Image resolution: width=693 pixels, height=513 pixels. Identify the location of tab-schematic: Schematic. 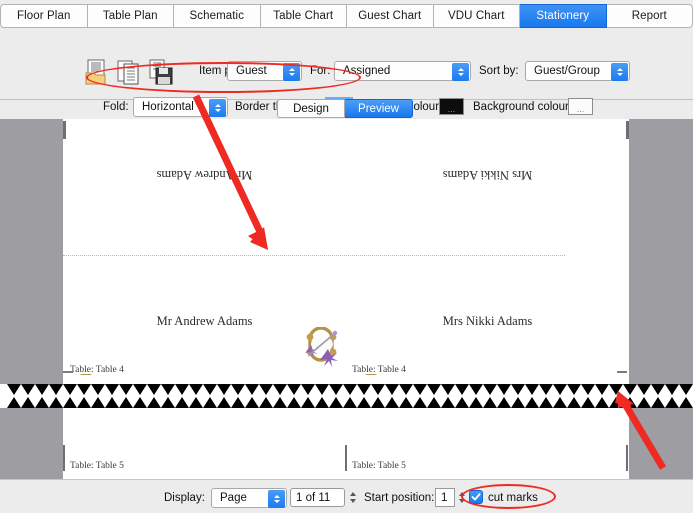
(217, 16).